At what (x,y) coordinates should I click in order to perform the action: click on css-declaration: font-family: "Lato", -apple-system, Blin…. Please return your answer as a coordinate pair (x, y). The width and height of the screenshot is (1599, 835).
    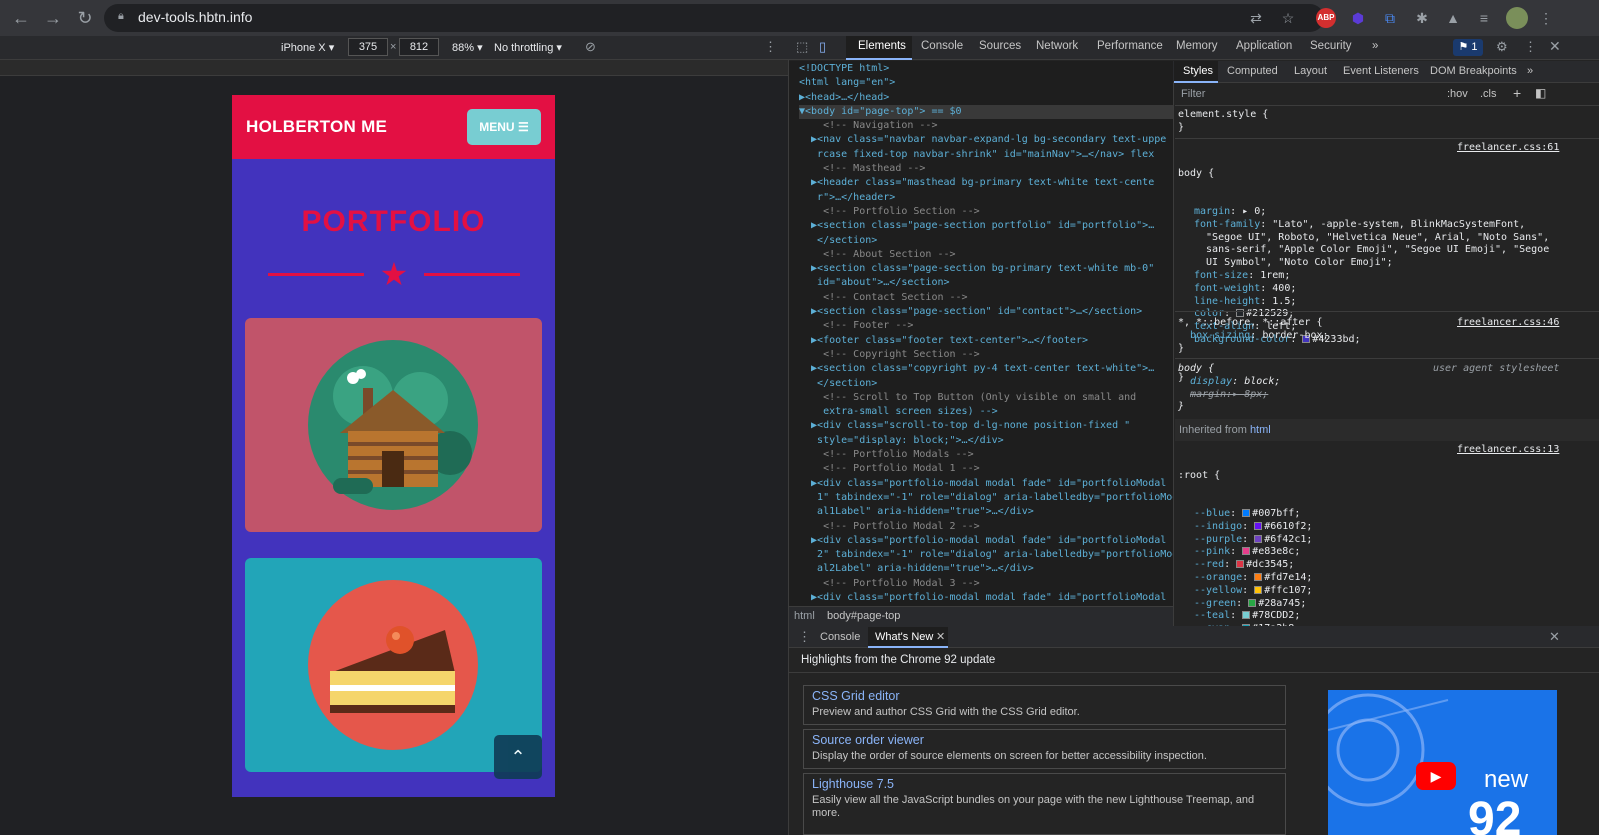
    Looking at the image, I should click on (1368, 225).